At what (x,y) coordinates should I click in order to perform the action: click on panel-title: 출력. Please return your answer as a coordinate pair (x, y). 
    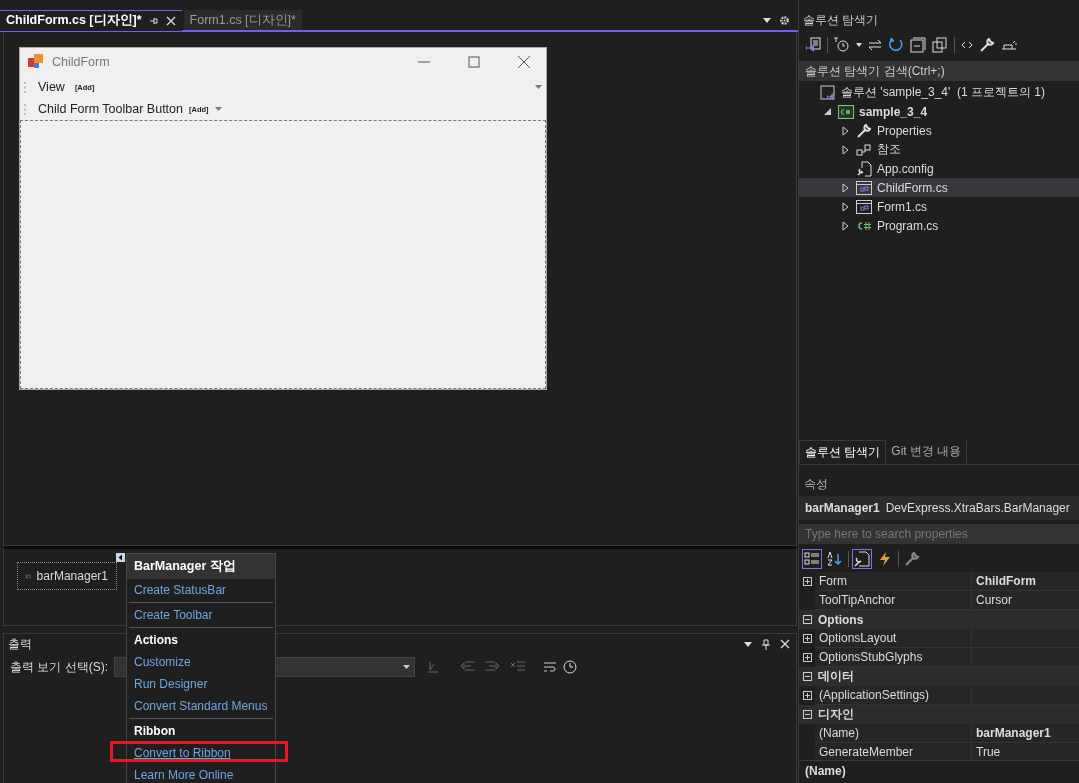
    Looking at the image, I should click on (20, 644).